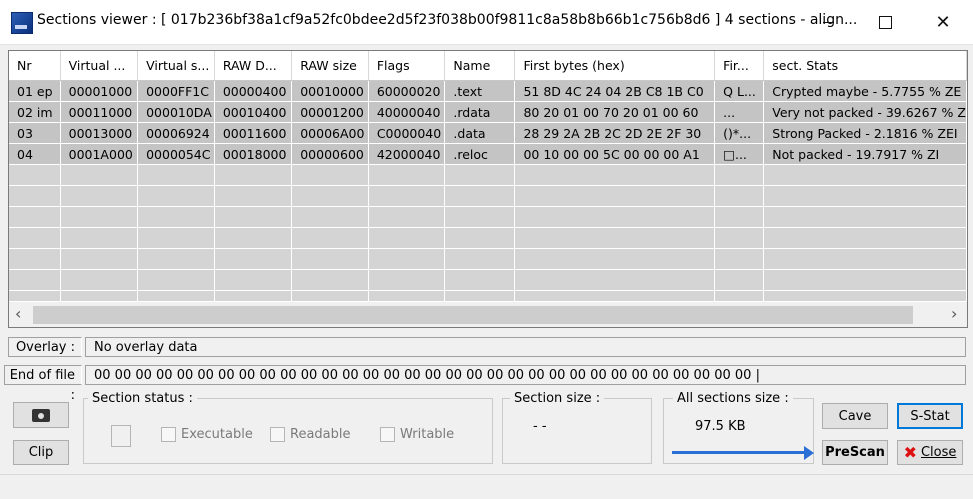 This screenshot has width=973, height=499. Describe the element at coordinates (615, 66) in the screenshot. I see `column-header: First bytes (hex)` at that location.